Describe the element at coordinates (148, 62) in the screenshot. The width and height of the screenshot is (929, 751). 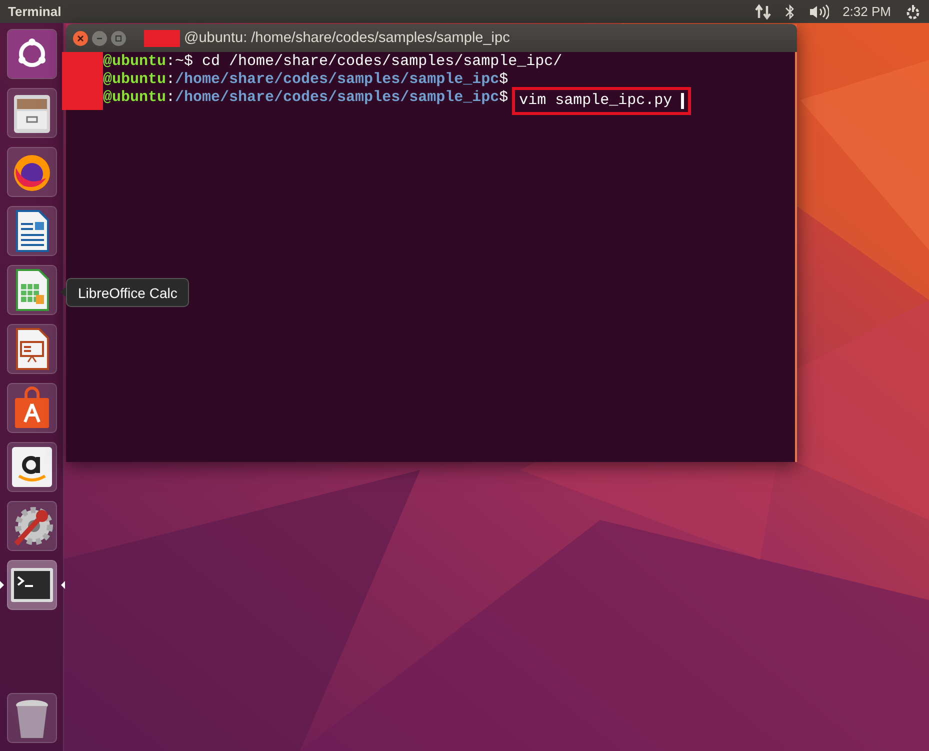
I see `terminal-prompt: @ubuntu:~$` at that location.